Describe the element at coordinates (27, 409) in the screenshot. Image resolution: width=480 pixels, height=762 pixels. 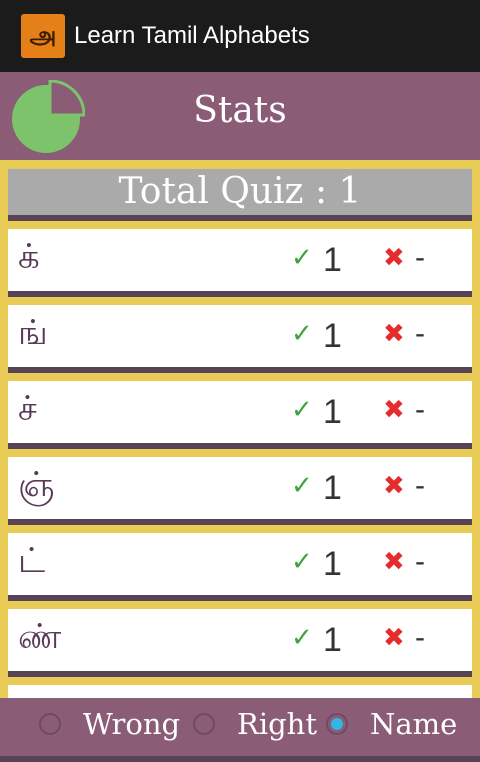
I see `tamil-letter: ச்` at that location.